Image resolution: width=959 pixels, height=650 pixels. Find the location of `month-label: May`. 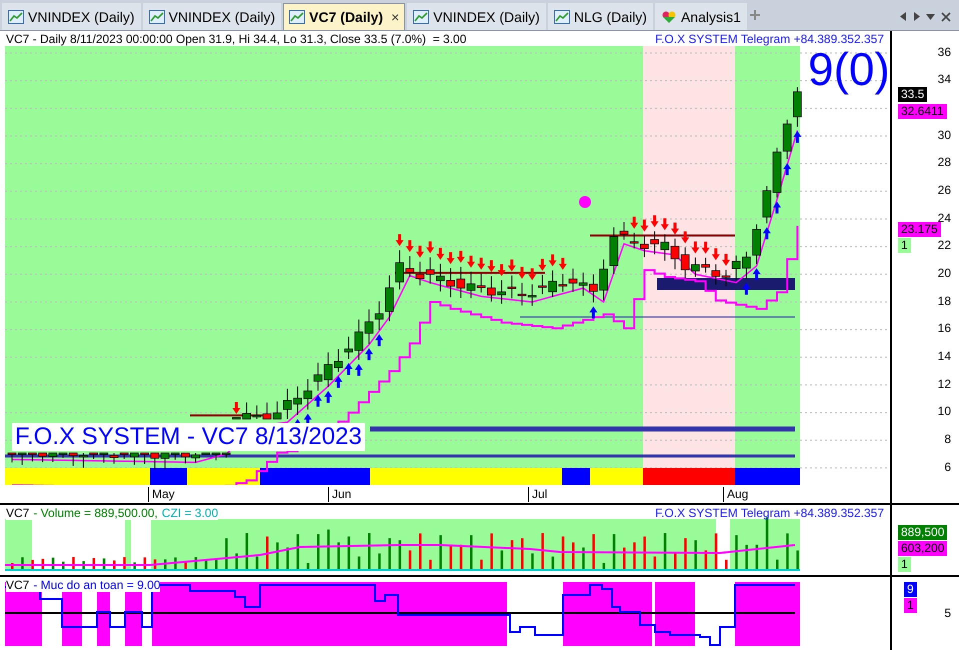

month-label: May is located at coordinates (161, 494).